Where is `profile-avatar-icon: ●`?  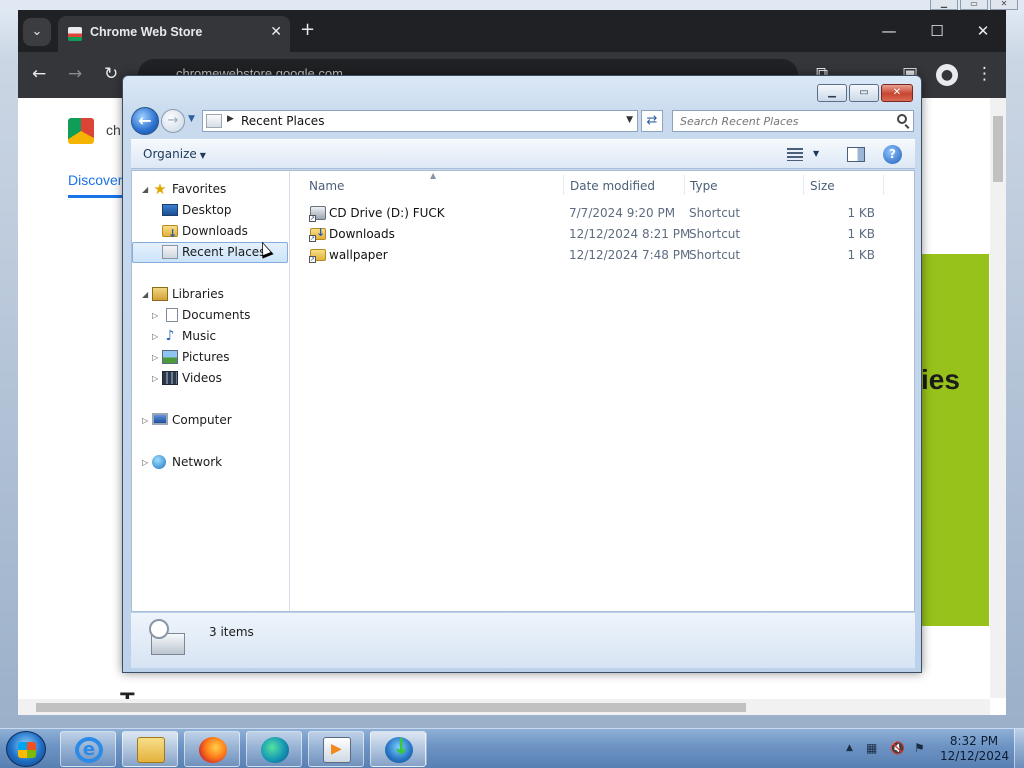
profile-avatar-icon: ● is located at coordinates (947, 75).